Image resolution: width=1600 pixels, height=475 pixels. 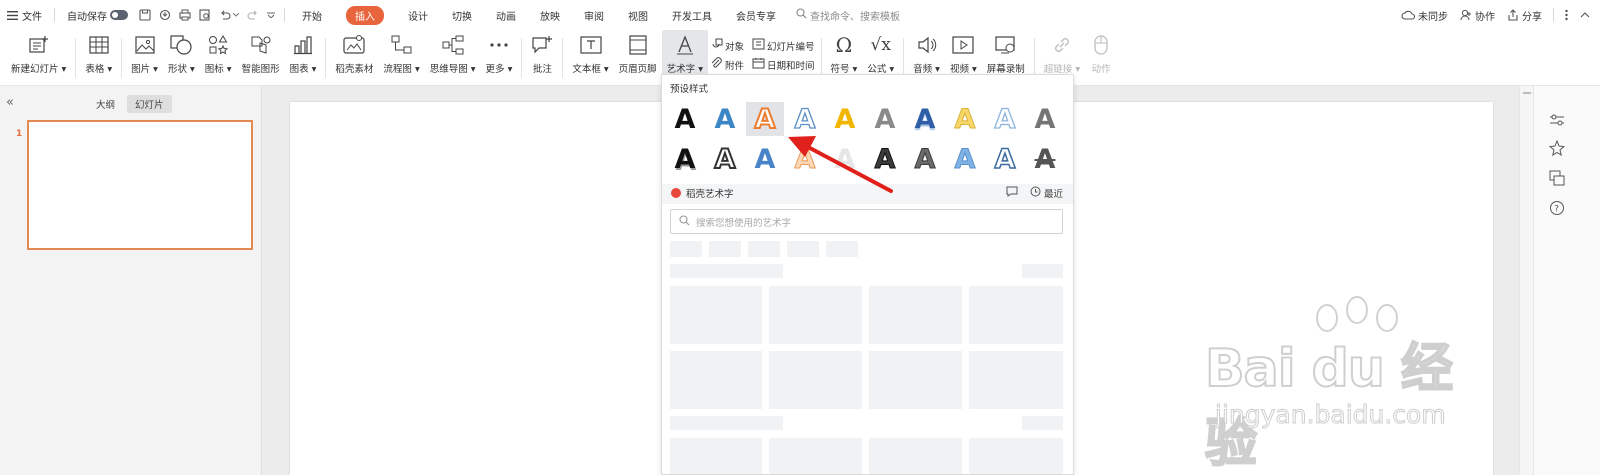 I want to click on screen-record-button: 屏幕录制, so click(x=1006, y=55).